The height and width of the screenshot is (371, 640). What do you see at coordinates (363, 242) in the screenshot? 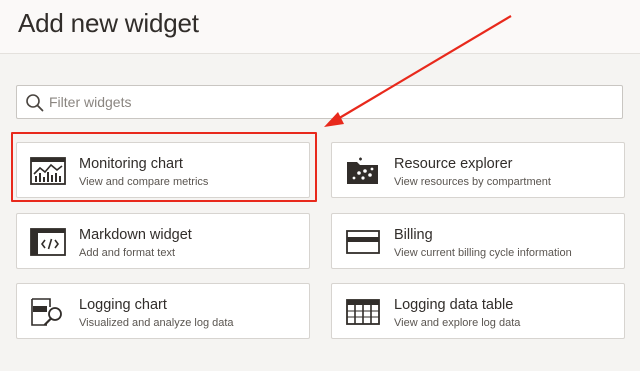
I see `billing-card-icon` at bounding box center [363, 242].